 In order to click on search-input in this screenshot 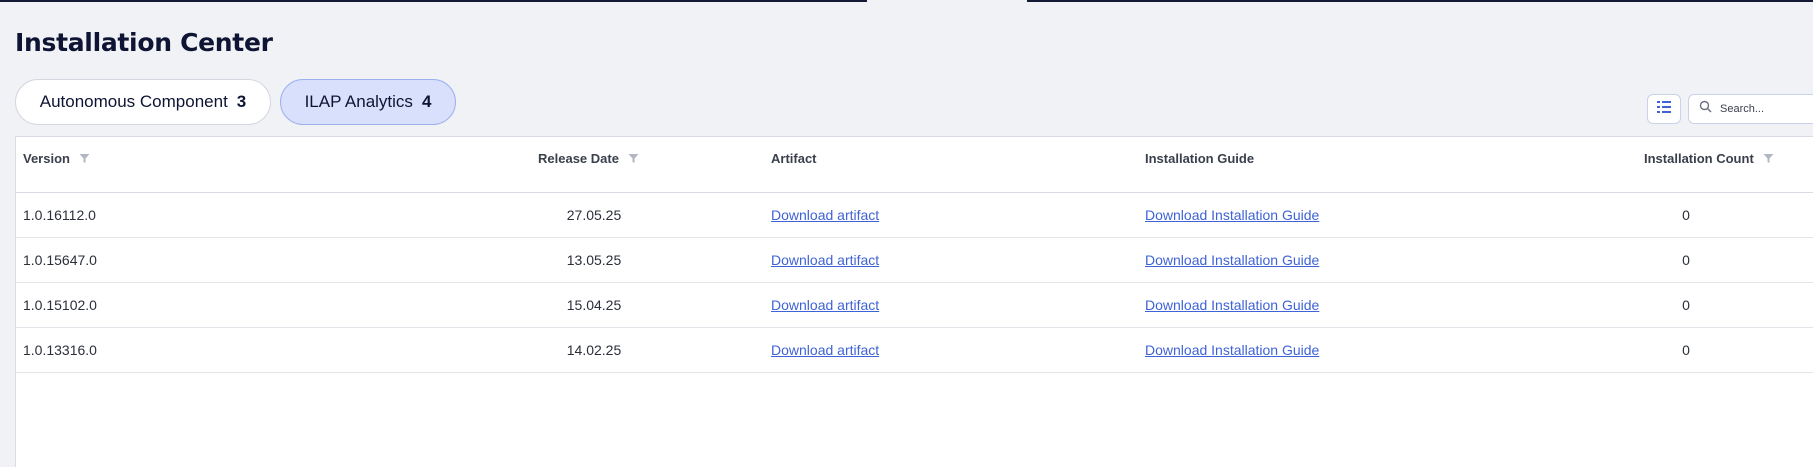, I will do `click(1766, 109)`.